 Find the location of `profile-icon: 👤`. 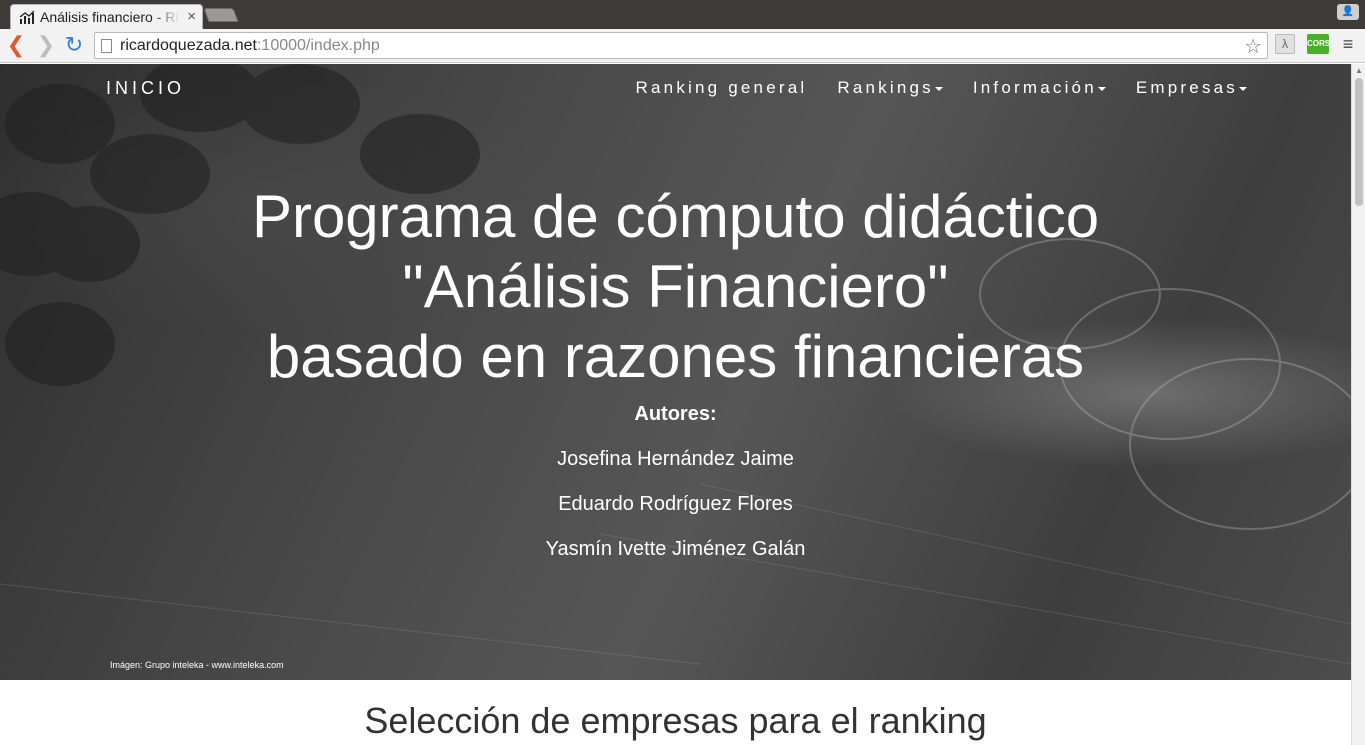

profile-icon: 👤 is located at coordinates (1348, 12).